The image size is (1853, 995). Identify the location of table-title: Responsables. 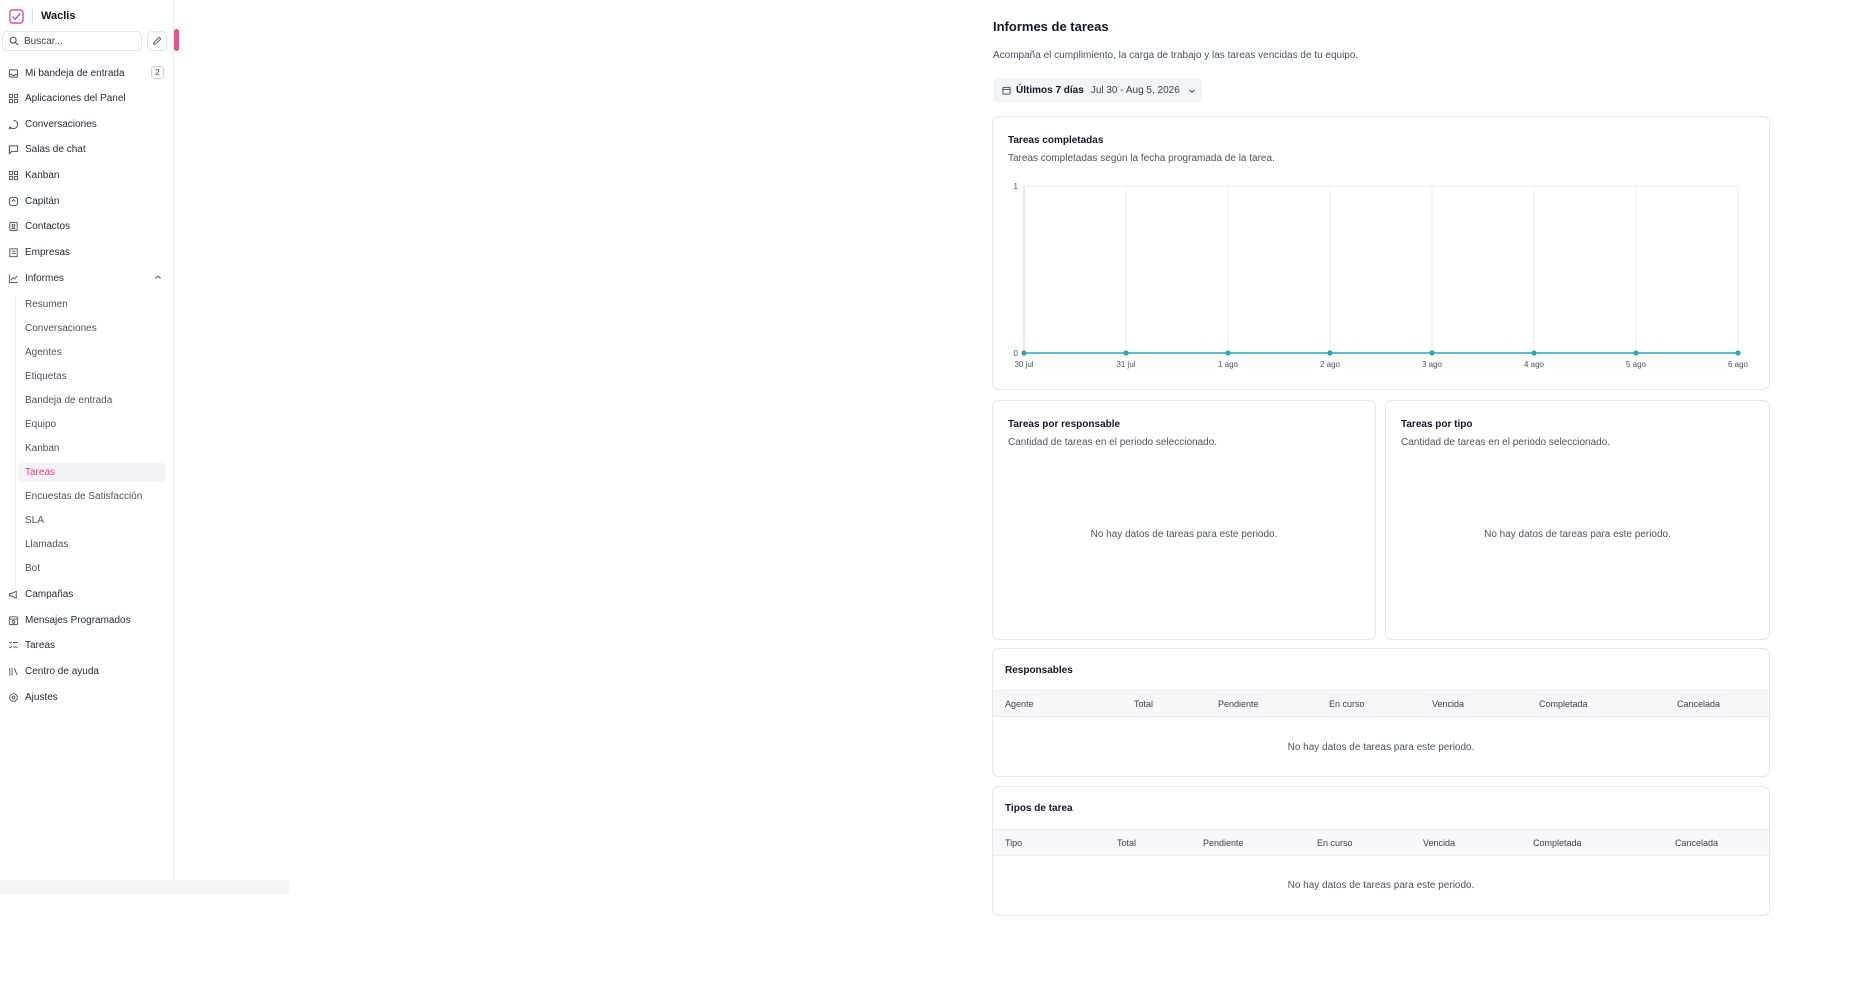
(1039, 670).